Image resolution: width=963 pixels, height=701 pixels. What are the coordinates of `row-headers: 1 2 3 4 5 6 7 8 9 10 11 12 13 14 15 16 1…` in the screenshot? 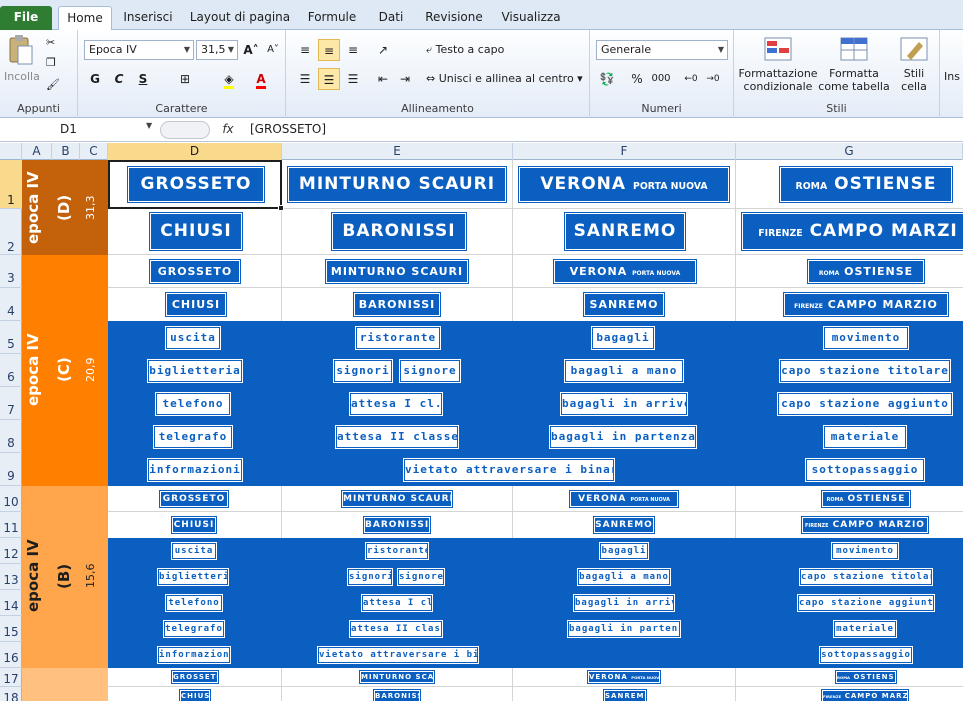 It's located at (11, 430).